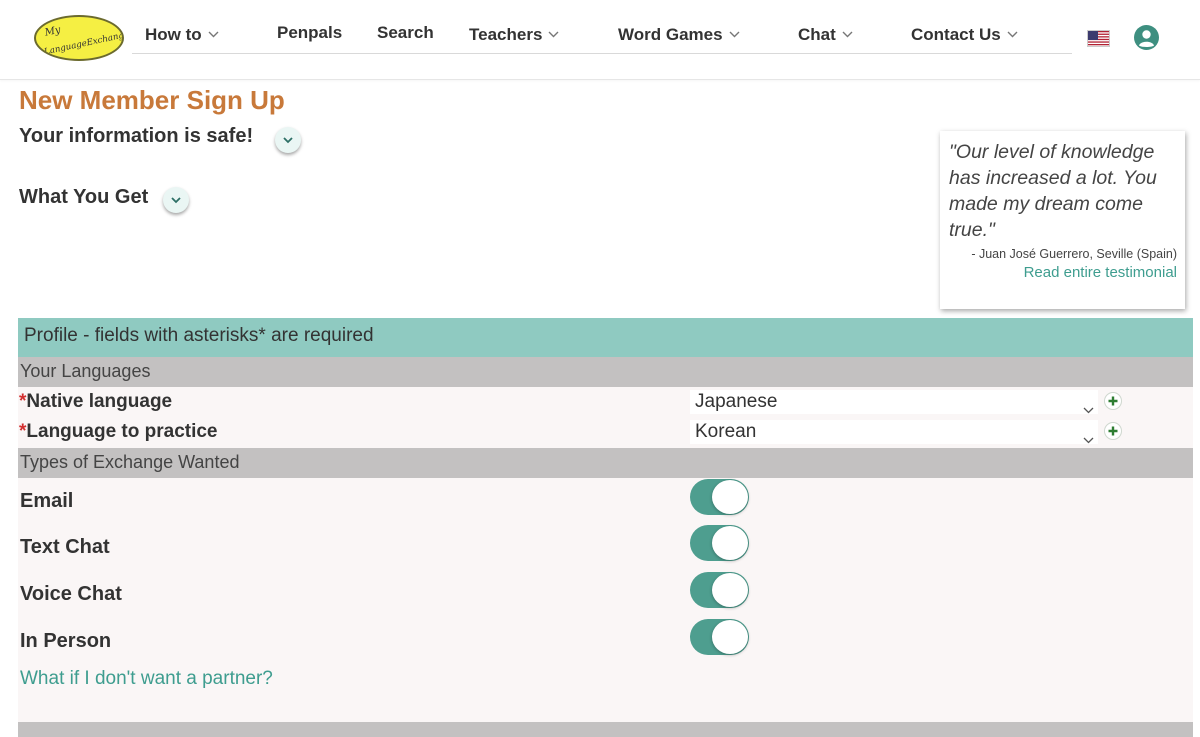 The image size is (1200, 737). I want to click on nav-word-games: Word Games, so click(679, 34).